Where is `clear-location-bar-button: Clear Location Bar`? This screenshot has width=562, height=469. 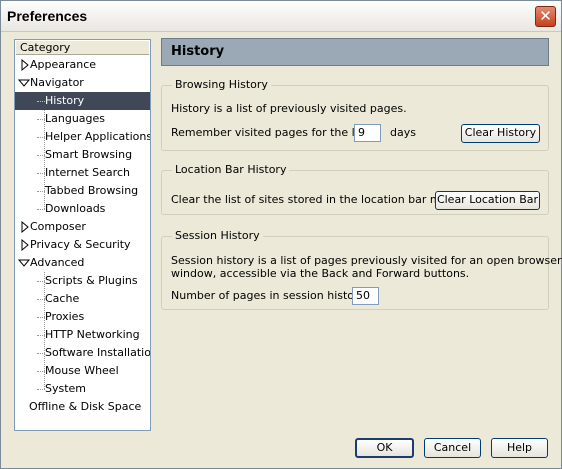
clear-location-bar-button: Clear Location Bar is located at coordinates (487, 200).